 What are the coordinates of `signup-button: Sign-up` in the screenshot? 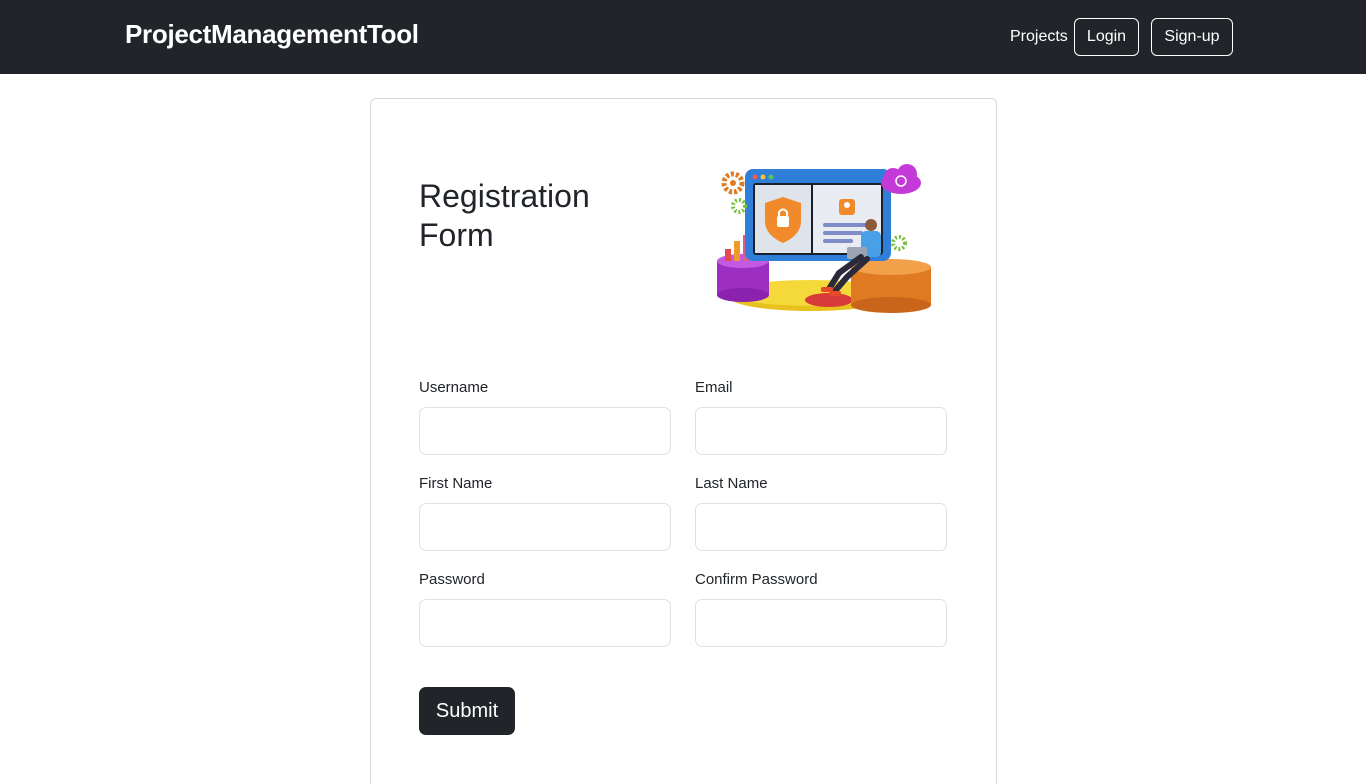 It's located at (1192, 37).